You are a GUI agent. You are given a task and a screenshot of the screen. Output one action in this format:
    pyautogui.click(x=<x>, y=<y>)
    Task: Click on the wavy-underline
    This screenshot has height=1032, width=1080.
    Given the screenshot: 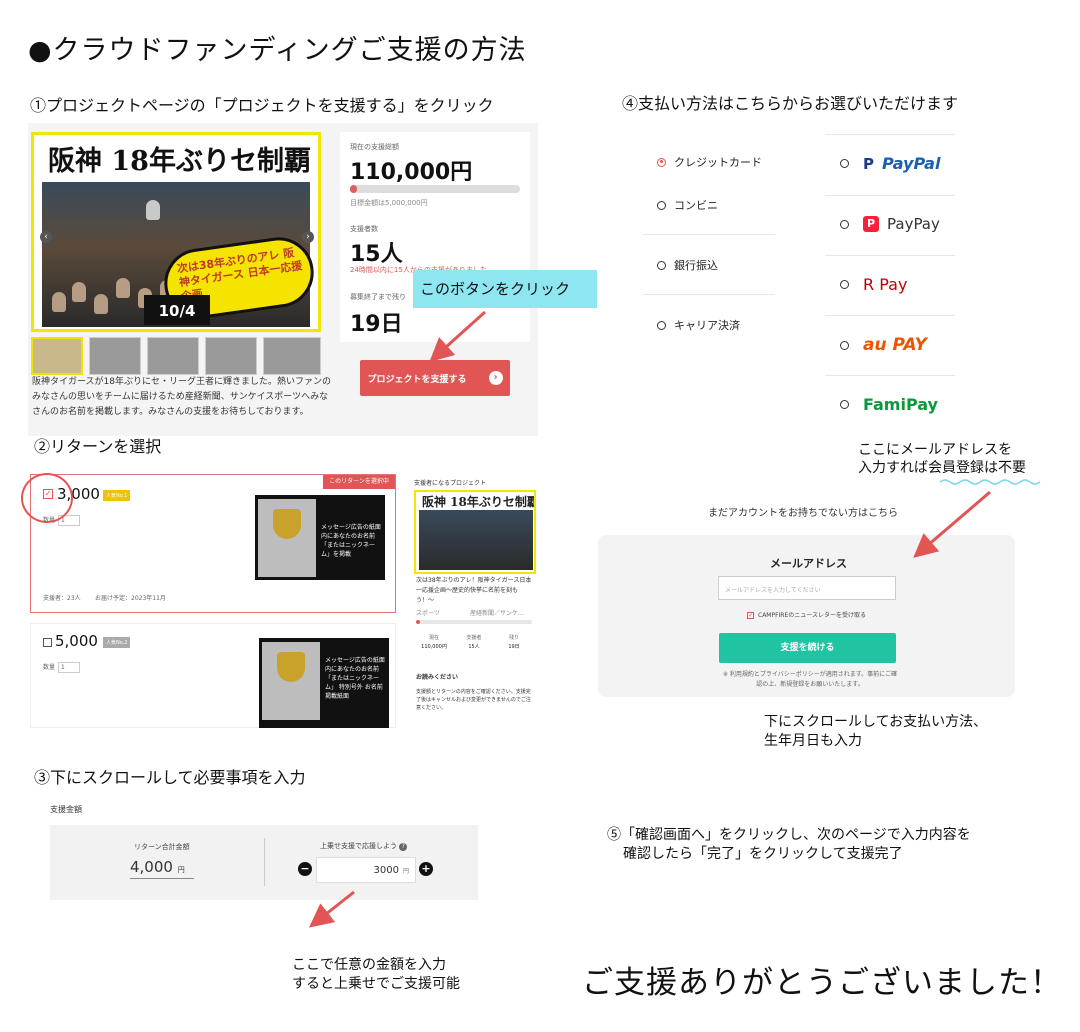 What is the action you would take?
    pyautogui.click(x=990, y=482)
    